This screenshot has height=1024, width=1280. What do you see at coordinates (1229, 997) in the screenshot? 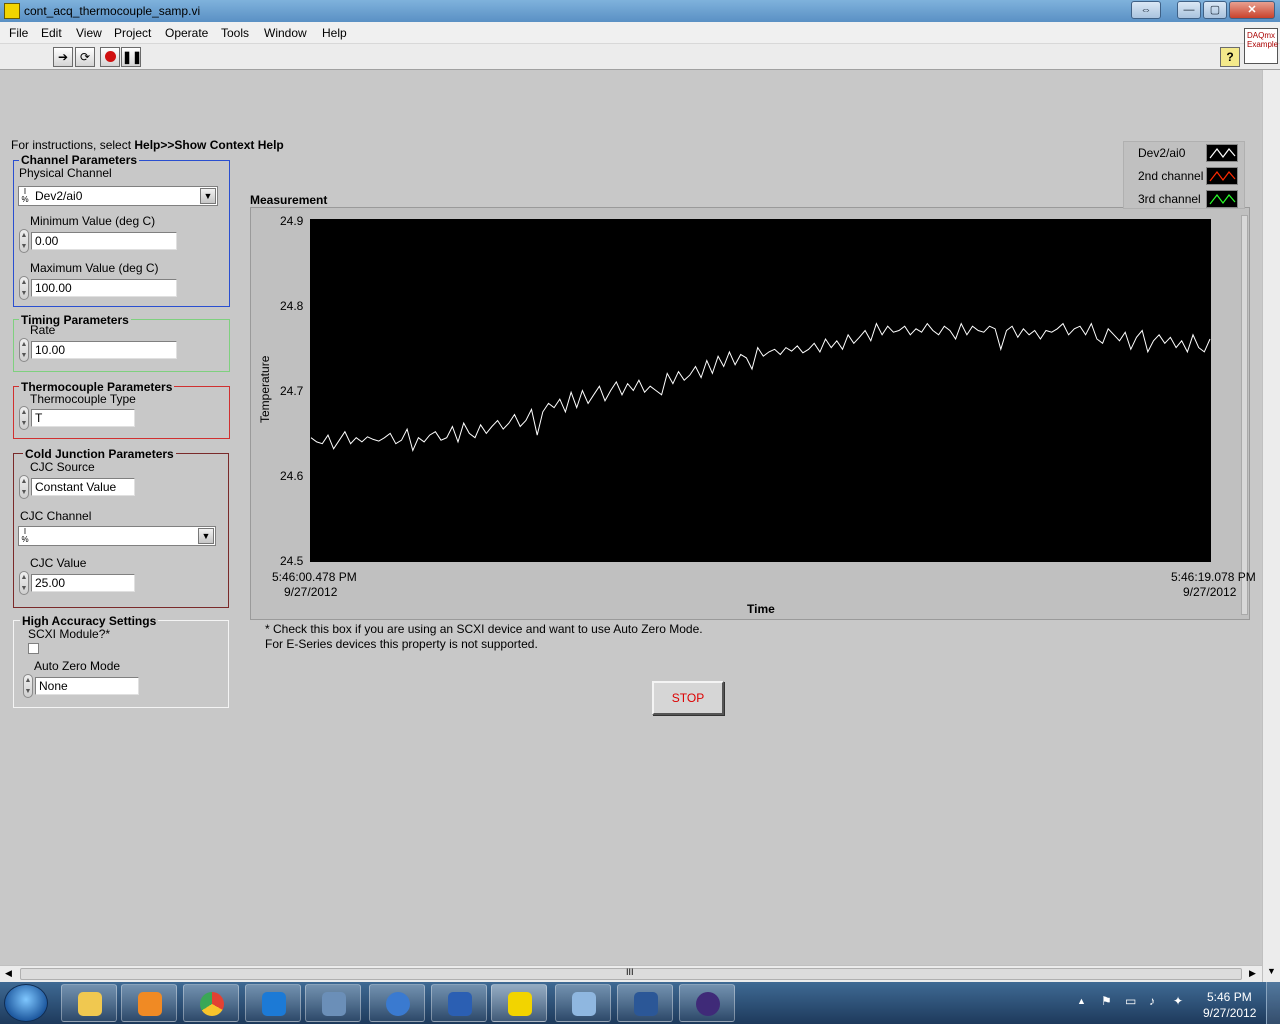
I see `clock-time: 5:46 PM` at bounding box center [1229, 997].